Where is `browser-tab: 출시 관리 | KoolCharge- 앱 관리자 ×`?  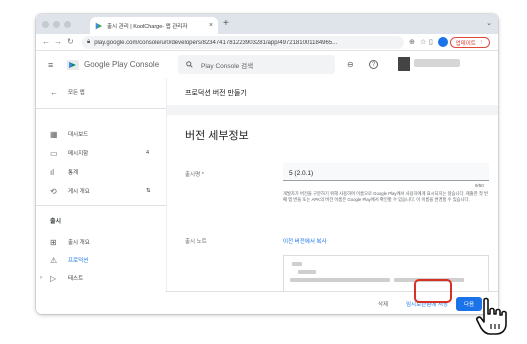 browser-tab: 출시 관리 | KoolCharge- 앱 관리자 × is located at coordinates (154, 25).